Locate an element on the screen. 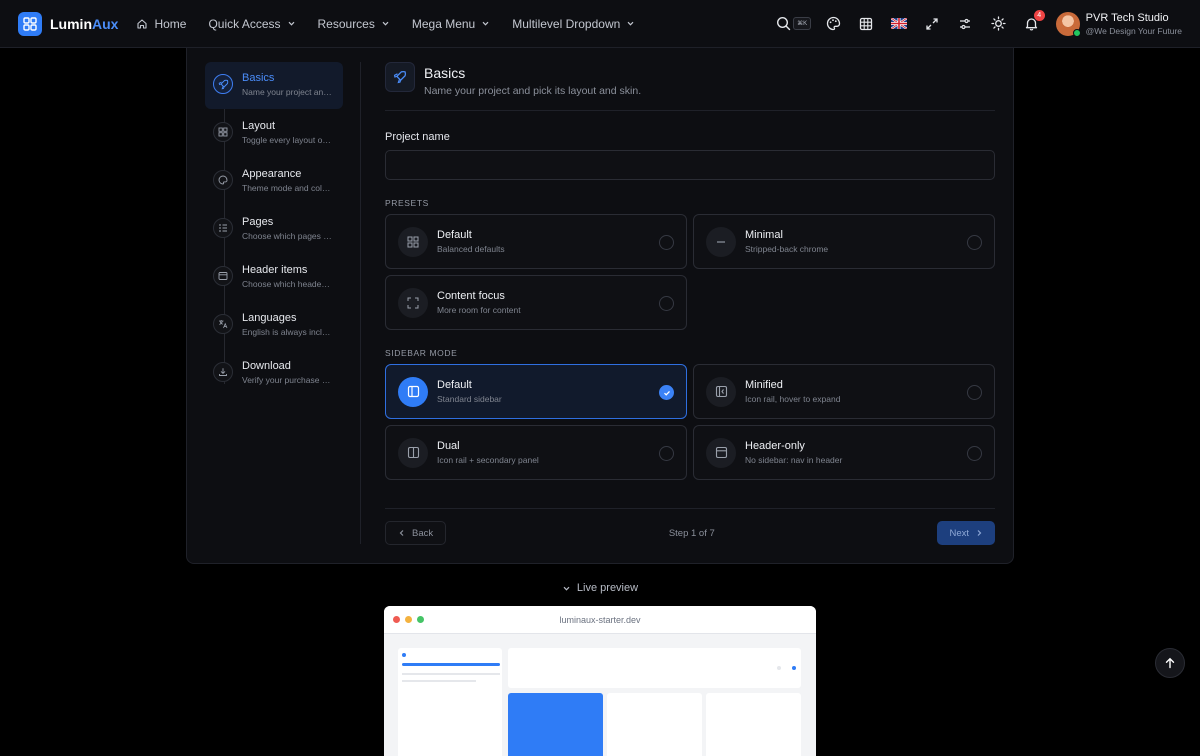 This screenshot has width=1200, height=756. nav-multilevel-dropdown: Multilevel Dropdown is located at coordinates (573, 24).